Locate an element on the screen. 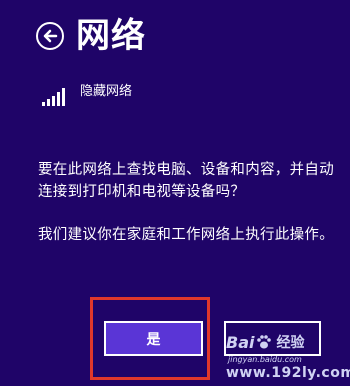  network-signal is located at coordinates (53, 95).